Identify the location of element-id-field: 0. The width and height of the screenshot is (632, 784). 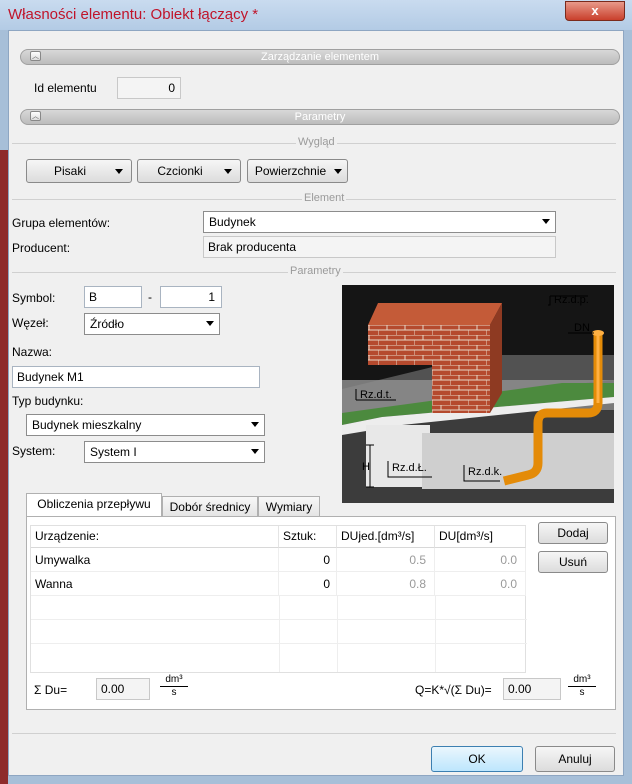
(149, 88).